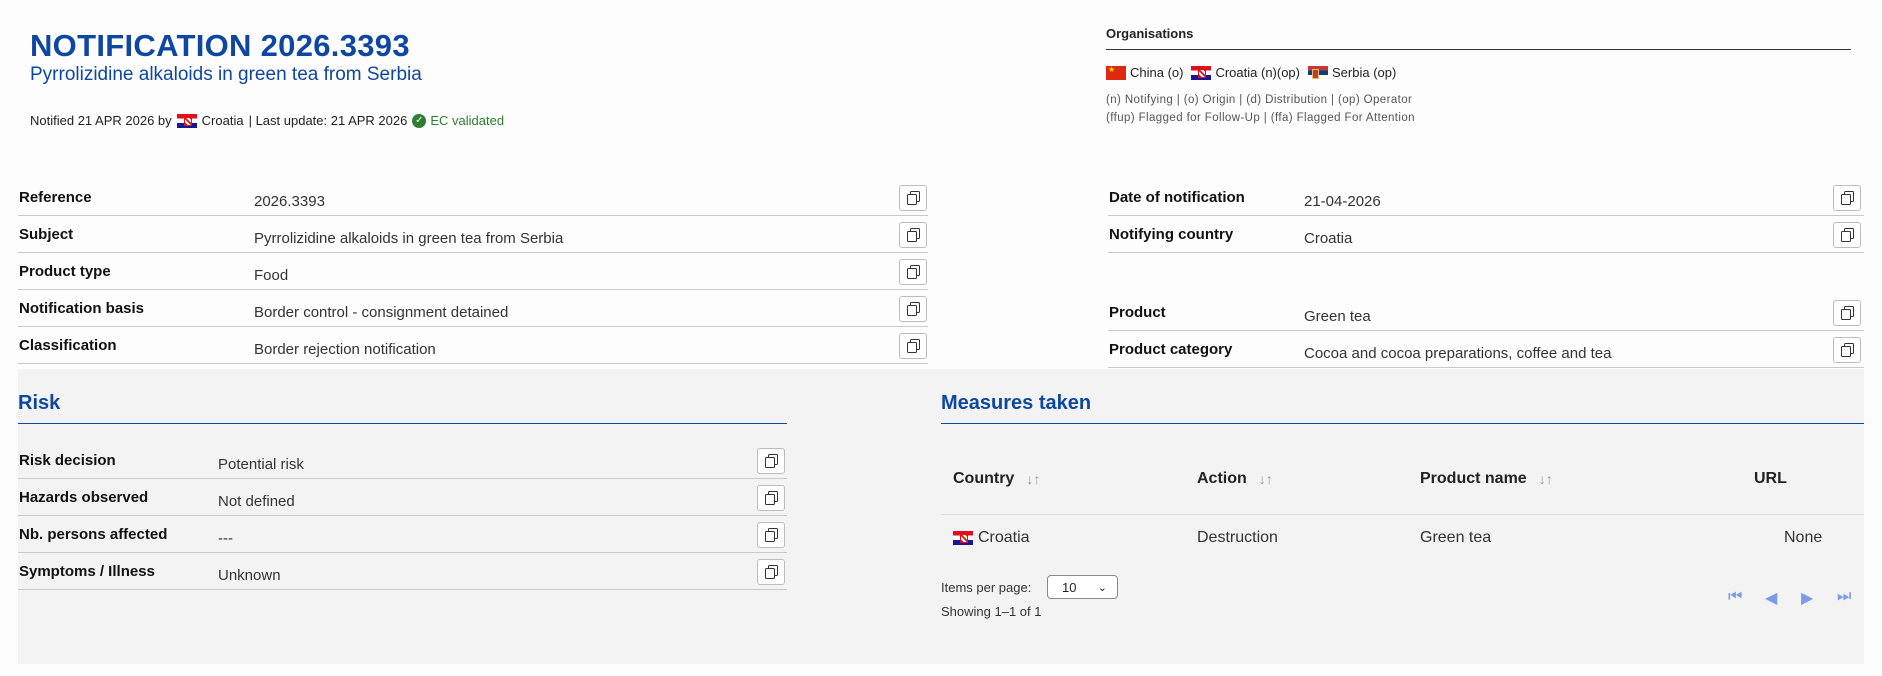 The width and height of the screenshot is (1882, 676). What do you see at coordinates (1478, 38) in the screenshot?
I see `organisations-title: Organisations` at bounding box center [1478, 38].